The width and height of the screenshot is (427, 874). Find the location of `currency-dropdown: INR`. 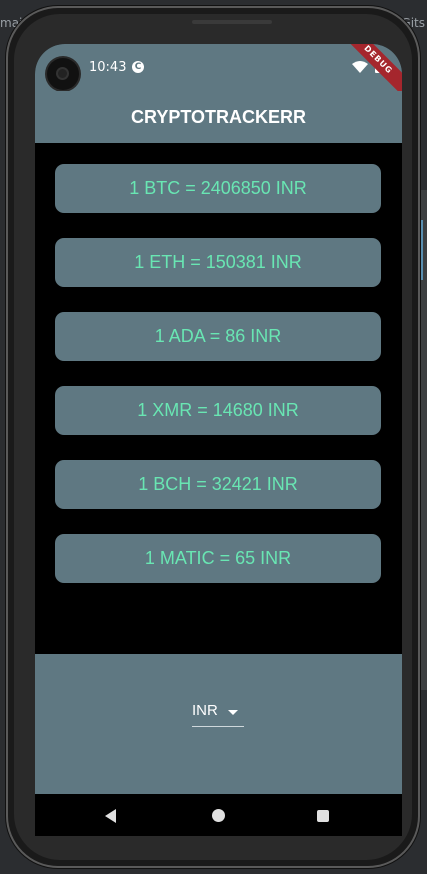

currency-dropdown: INR is located at coordinates (218, 713).